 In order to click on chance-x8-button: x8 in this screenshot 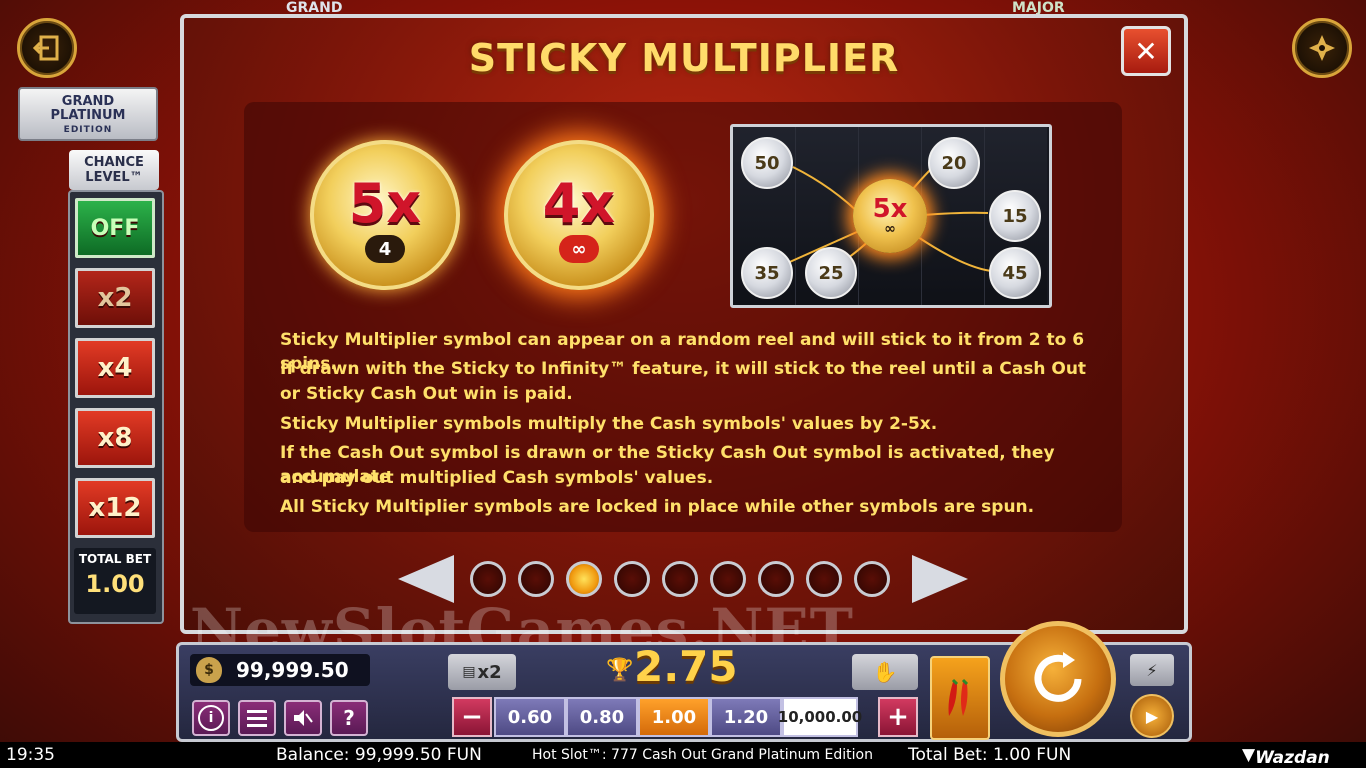, I will do `click(115, 438)`.